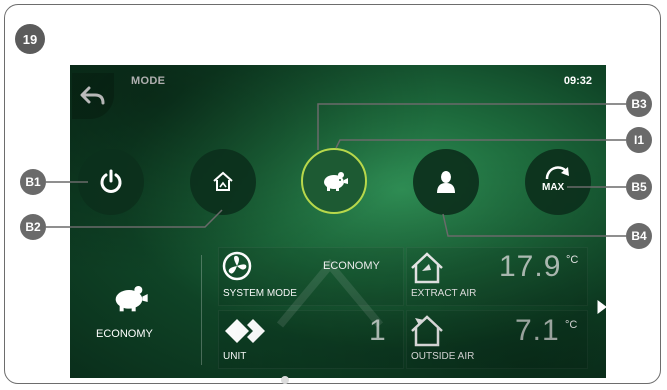 This screenshot has height=390, width=667. Describe the element at coordinates (148, 81) in the screenshot. I see `page-title: MODE` at that location.